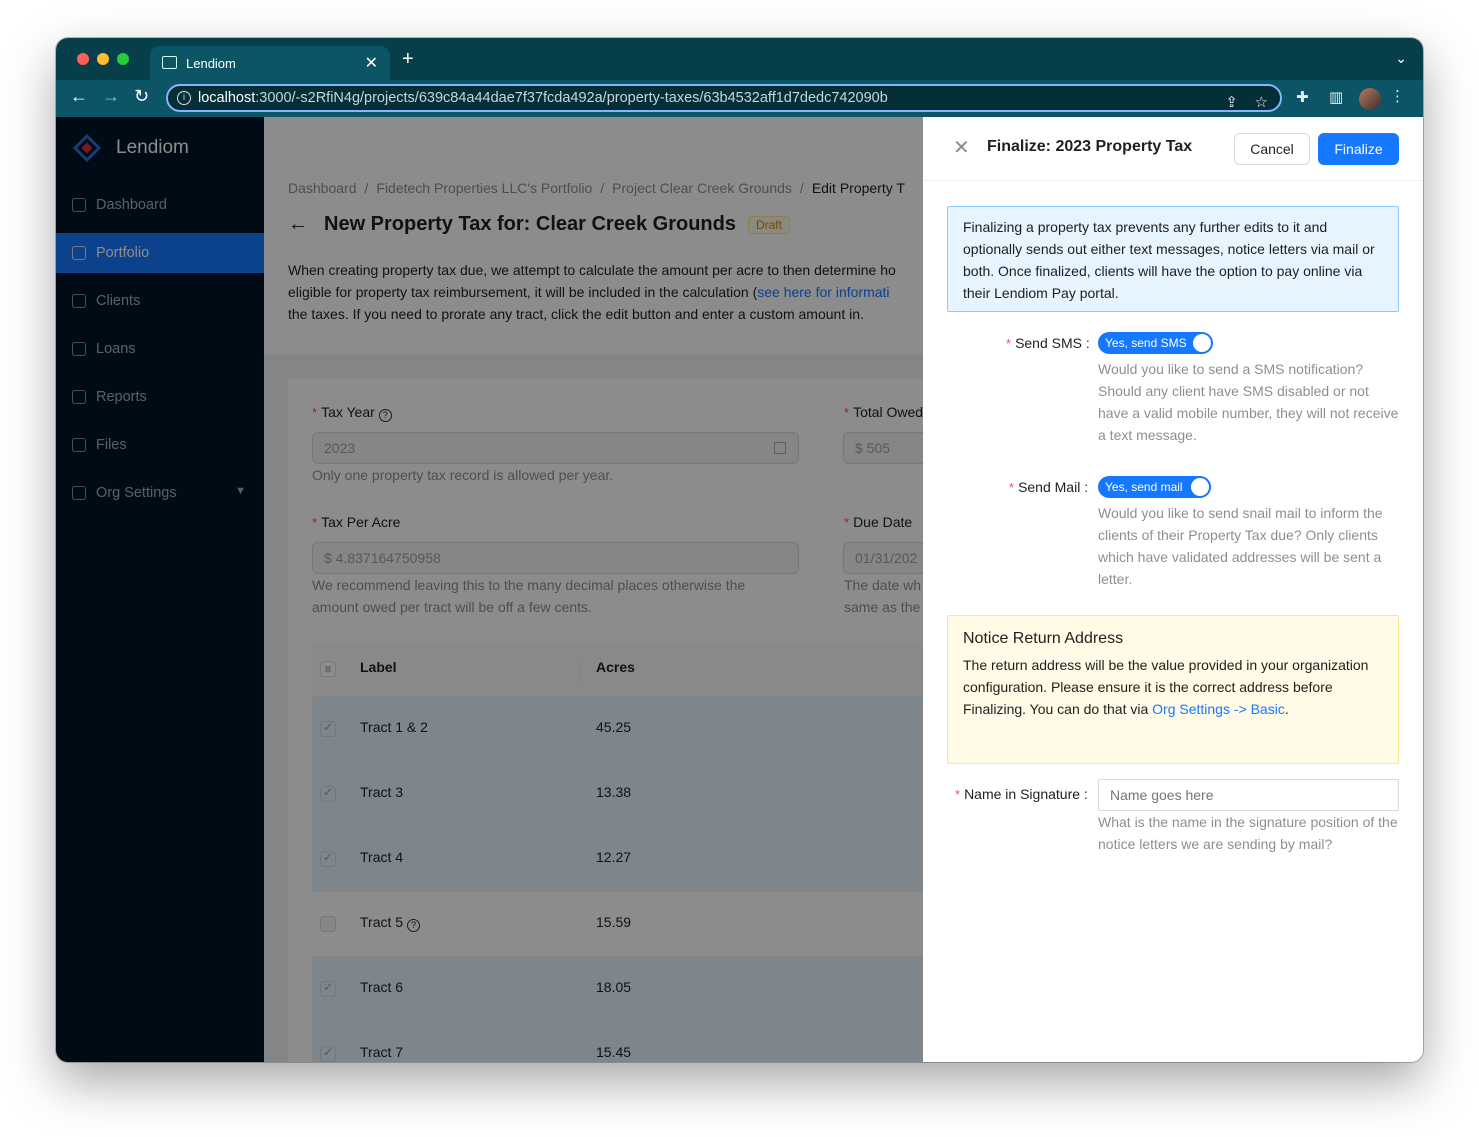 The width and height of the screenshot is (1479, 1137). What do you see at coordinates (1218, 709) in the screenshot?
I see `org-settings-link: Org Settings -> Basic` at bounding box center [1218, 709].